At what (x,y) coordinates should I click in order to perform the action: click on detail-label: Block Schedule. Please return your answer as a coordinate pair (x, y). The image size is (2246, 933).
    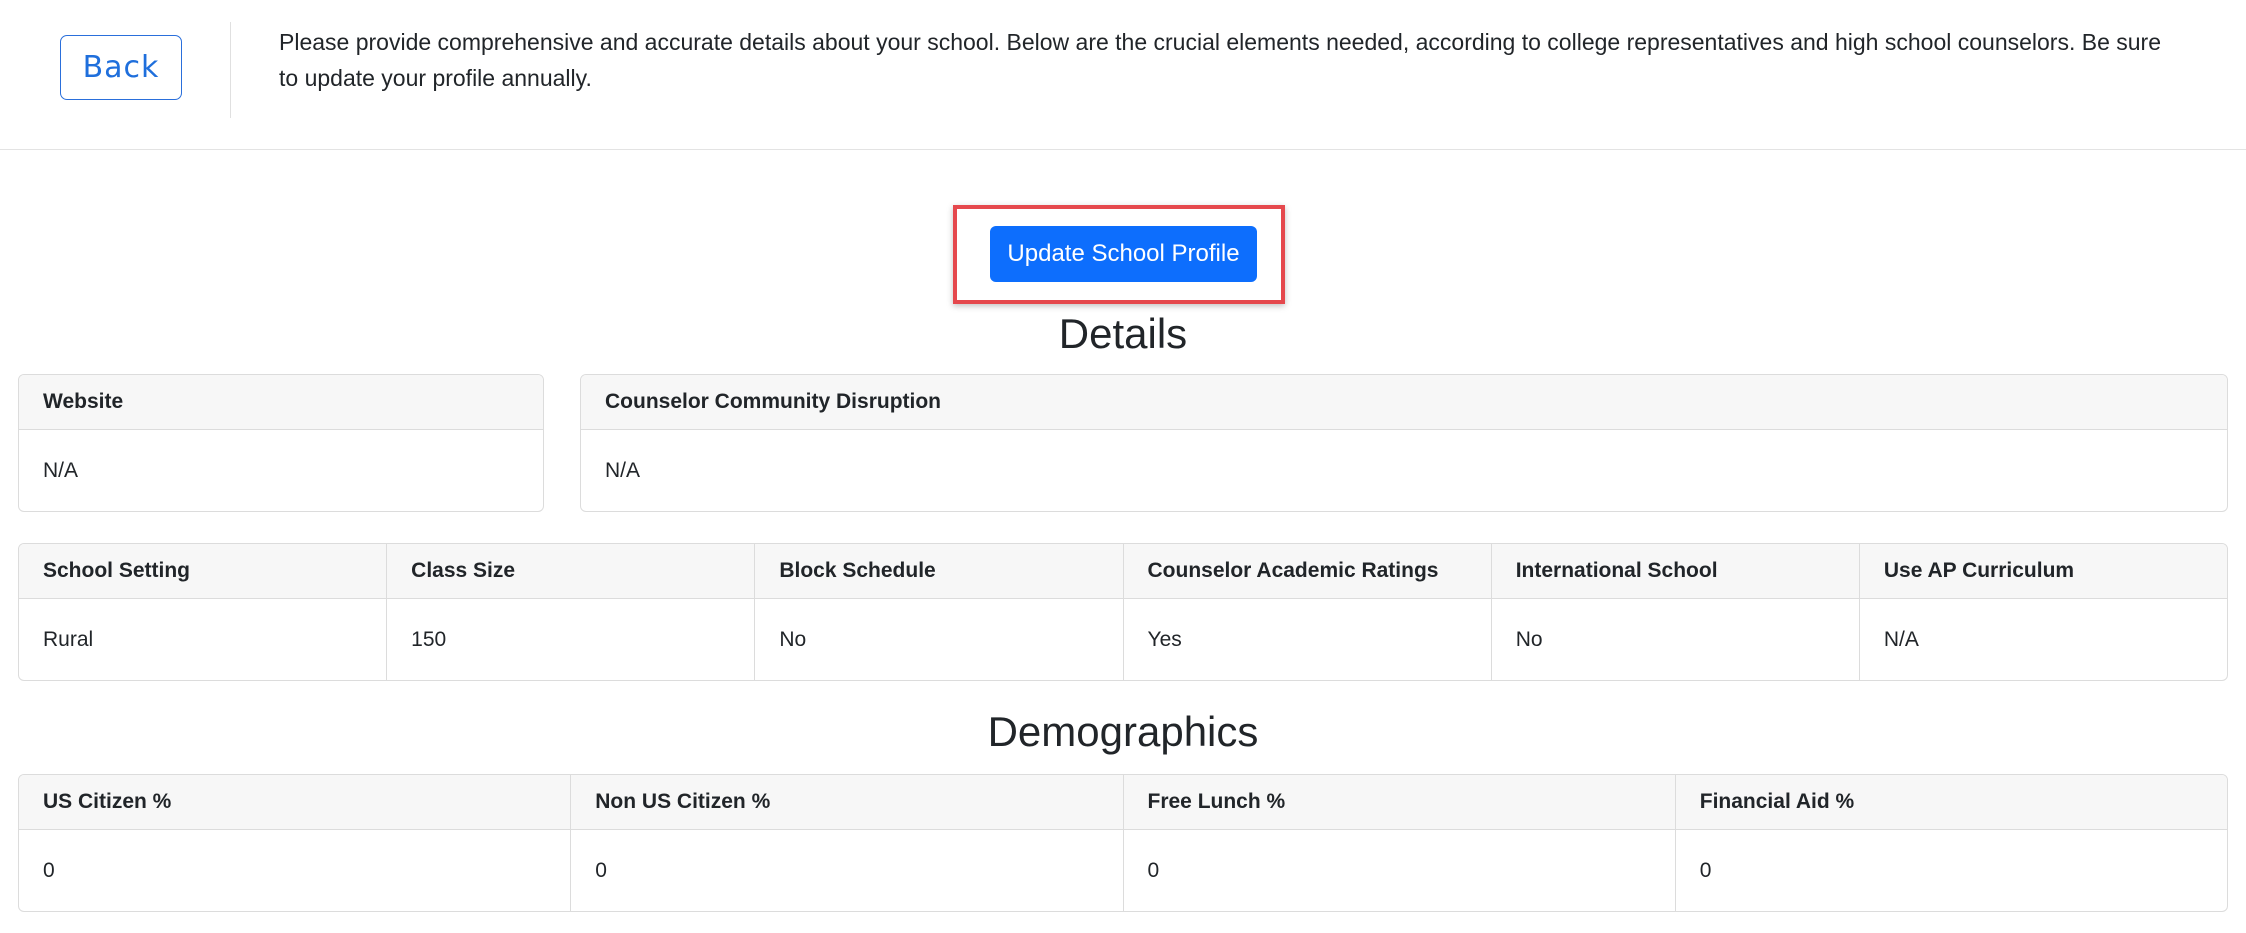
    Looking at the image, I should click on (939, 571).